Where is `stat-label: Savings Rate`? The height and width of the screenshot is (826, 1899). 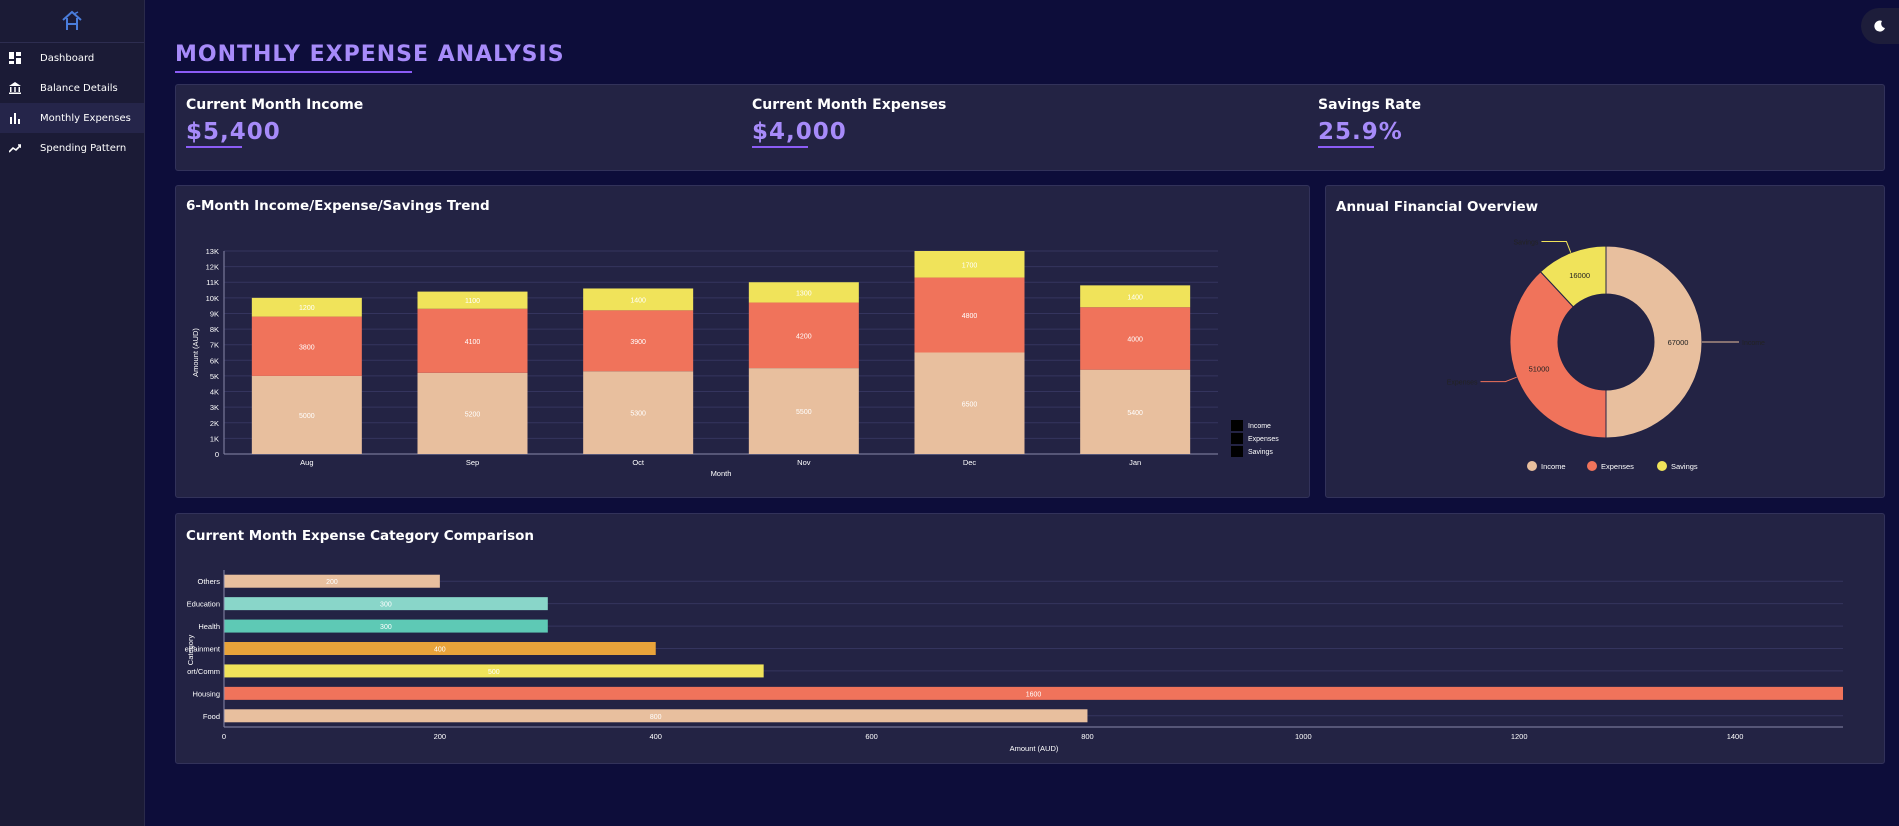 stat-label: Savings Rate is located at coordinates (1370, 105).